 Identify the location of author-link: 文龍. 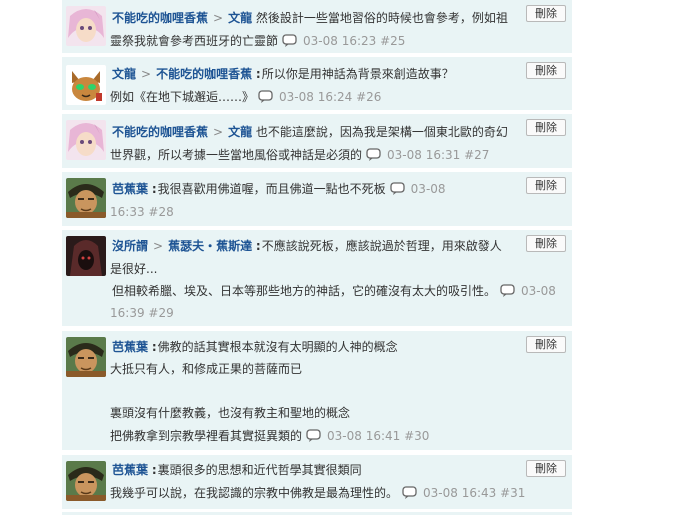
(124, 74).